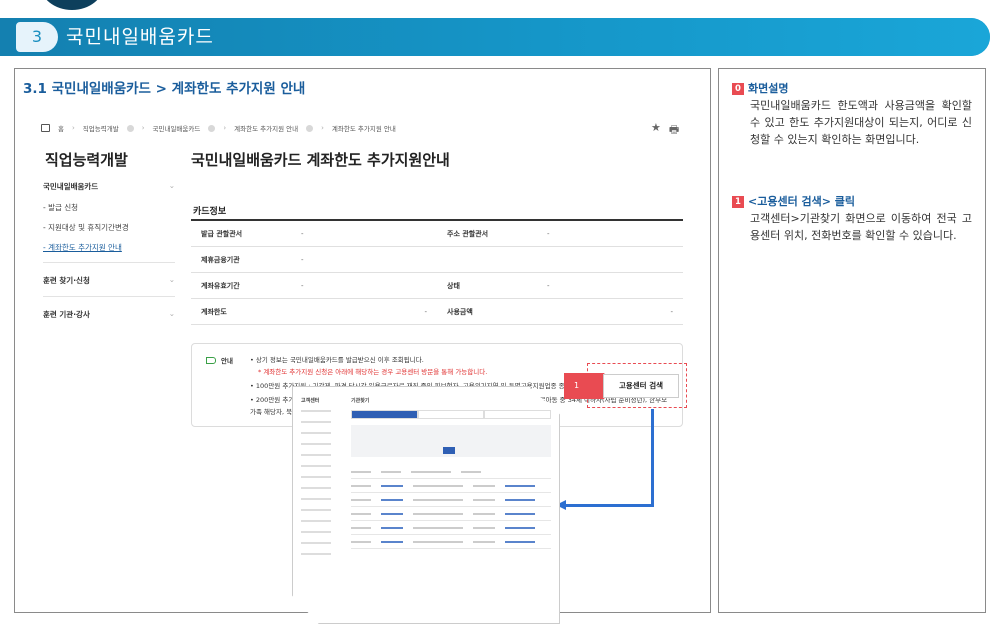 The image size is (998, 639). Describe the element at coordinates (738, 202) in the screenshot. I see `step-badge: 1` at that location.